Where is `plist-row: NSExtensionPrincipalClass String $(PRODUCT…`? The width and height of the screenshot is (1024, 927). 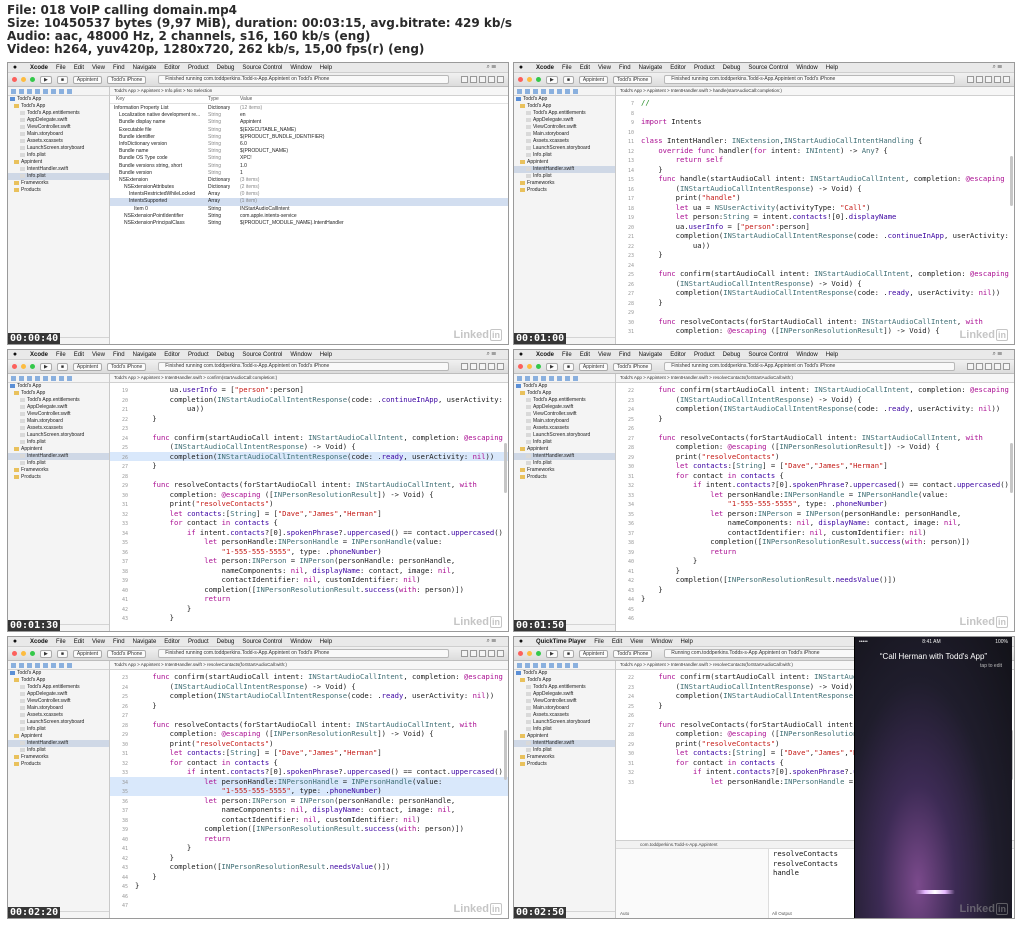
plist-row: NSExtensionPrincipalClass String $(PRODUCT… is located at coordinates (309, 223).